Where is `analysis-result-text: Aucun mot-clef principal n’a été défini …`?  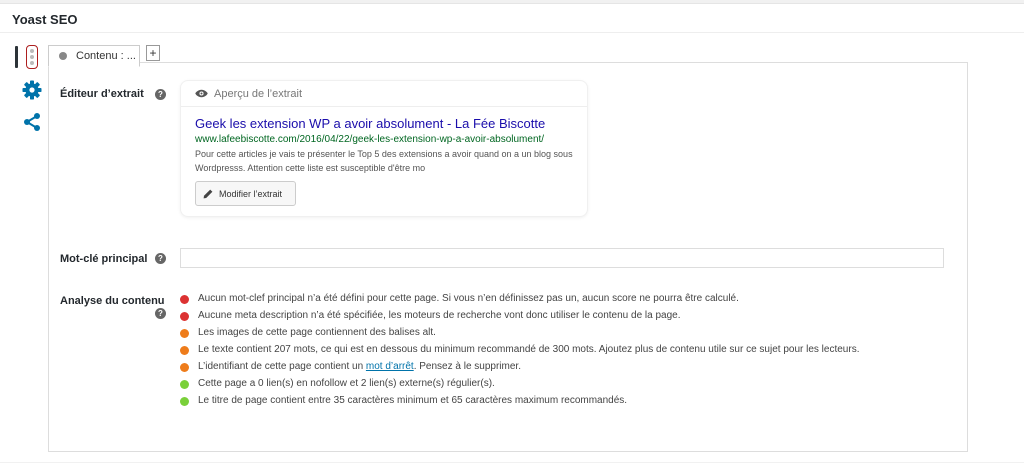 analysis-result-text: Aucun mot-clef principal n’a été défini … is located at coordinates (468, 298).